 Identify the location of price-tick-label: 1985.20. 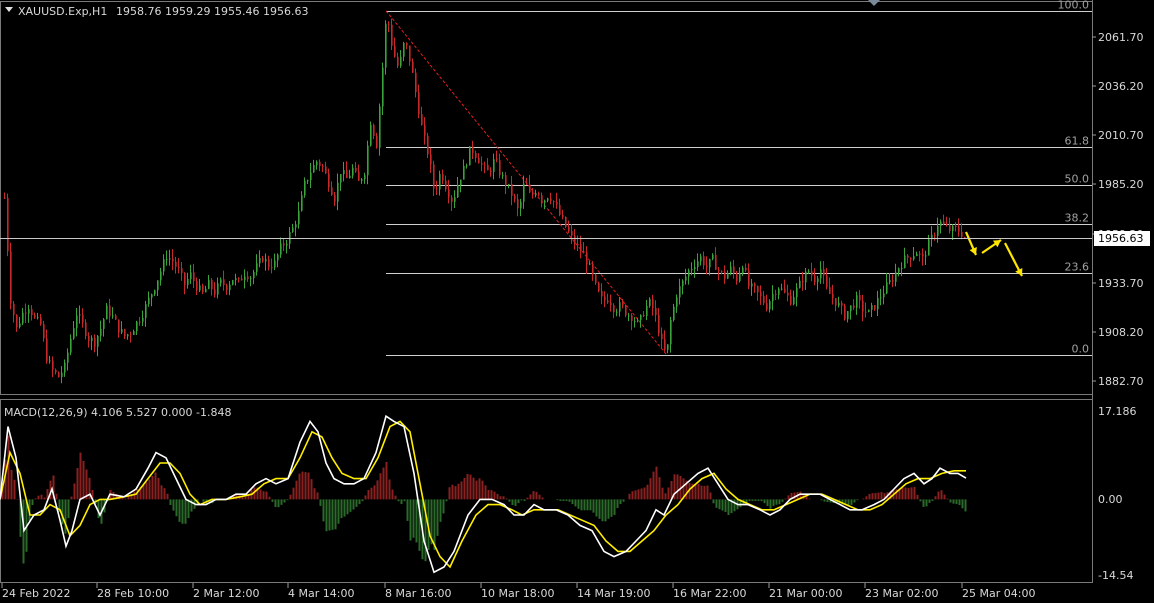
(1121, 184).